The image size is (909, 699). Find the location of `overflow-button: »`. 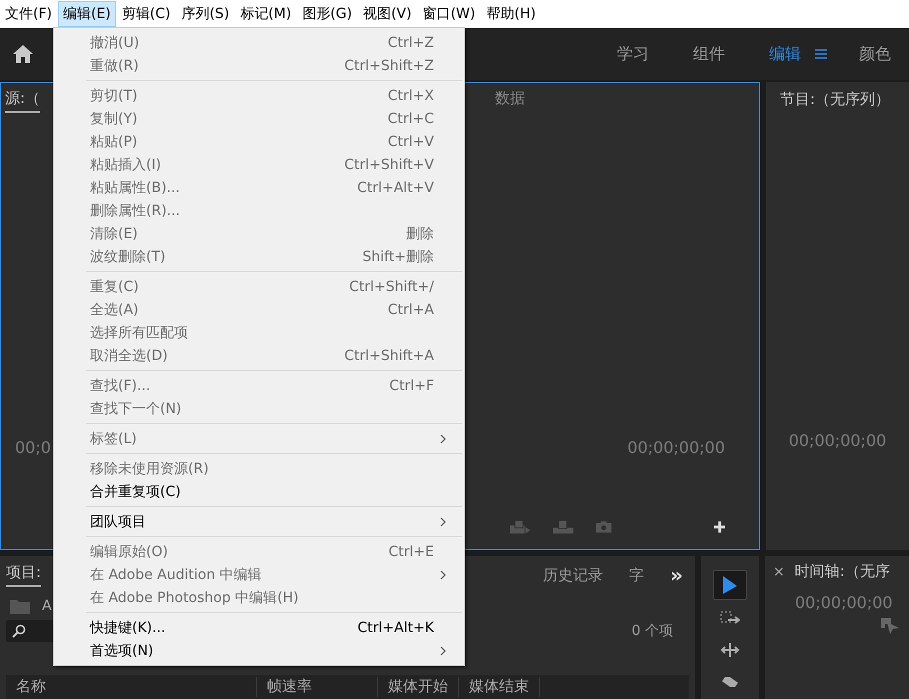

overflow-button: » is located at coordinates (676, 575).